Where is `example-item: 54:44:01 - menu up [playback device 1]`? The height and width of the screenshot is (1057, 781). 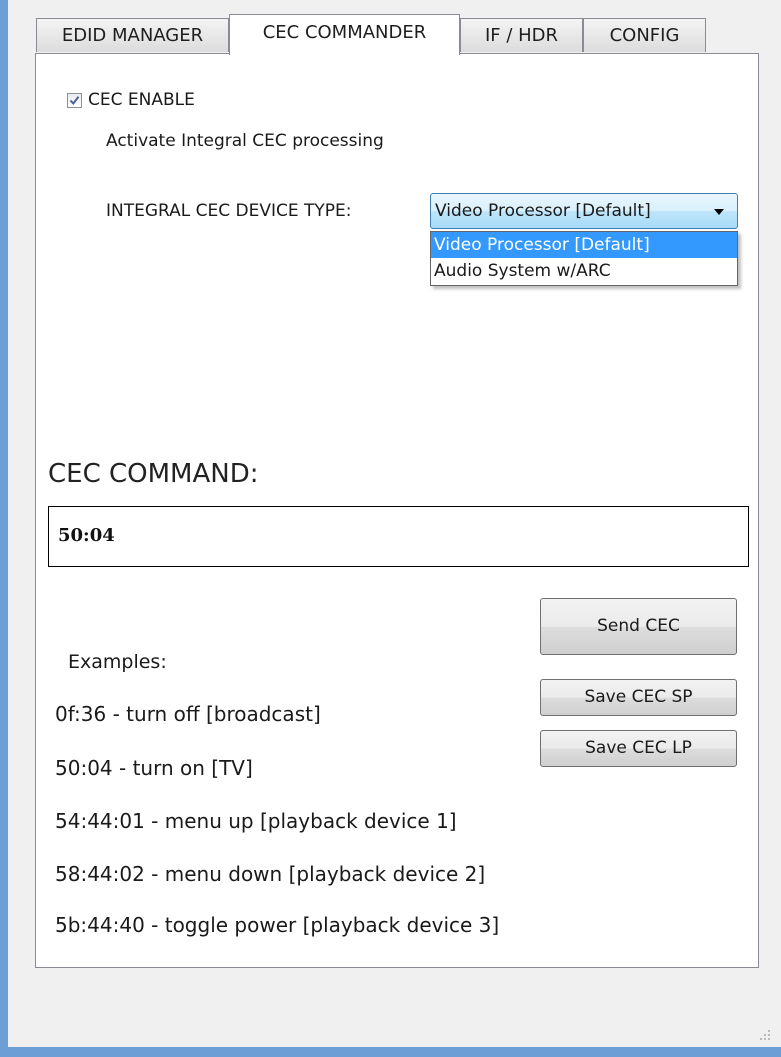
example-item: 54:44:01 - menu up [playback device 1] is located at coordinates (256, 821).